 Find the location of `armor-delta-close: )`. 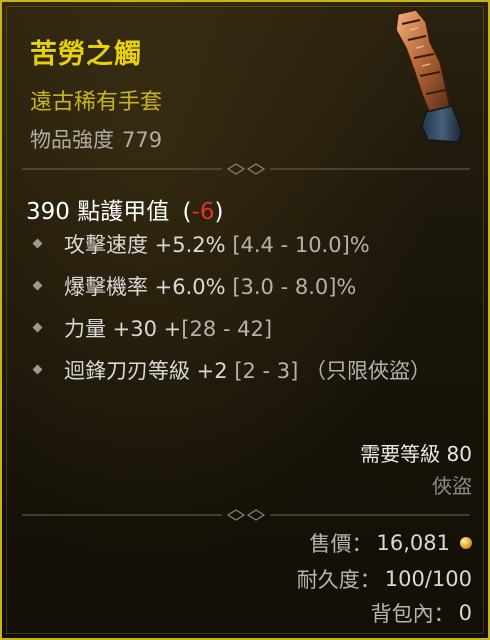

armor-delta-close: ) is located at coordinates (219, 212).